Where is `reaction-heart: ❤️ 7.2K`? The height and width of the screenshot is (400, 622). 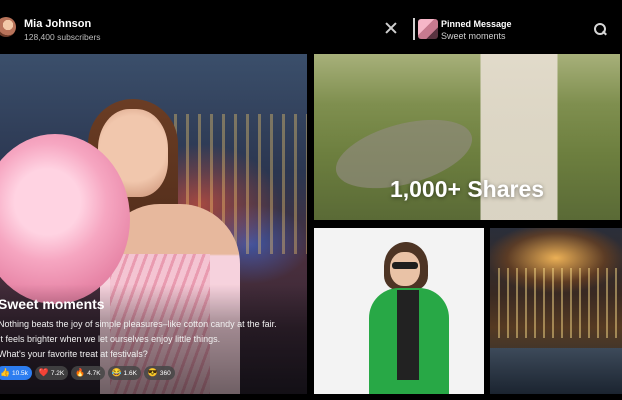
reaction-heart: ❤️ 7.2K is located at coordinates (51, 373).